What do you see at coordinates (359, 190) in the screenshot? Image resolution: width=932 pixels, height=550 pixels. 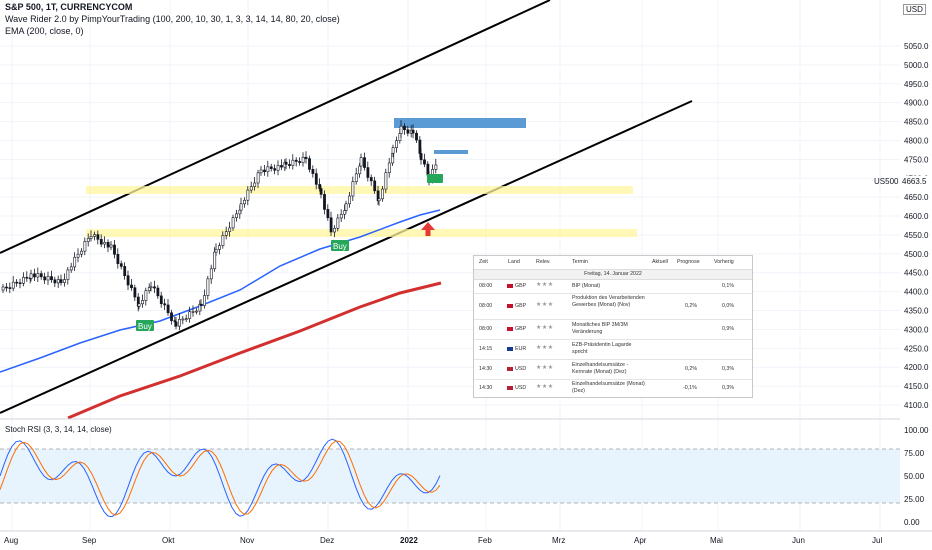 I see `support-zone-upper` at bounding box center [359, 190].